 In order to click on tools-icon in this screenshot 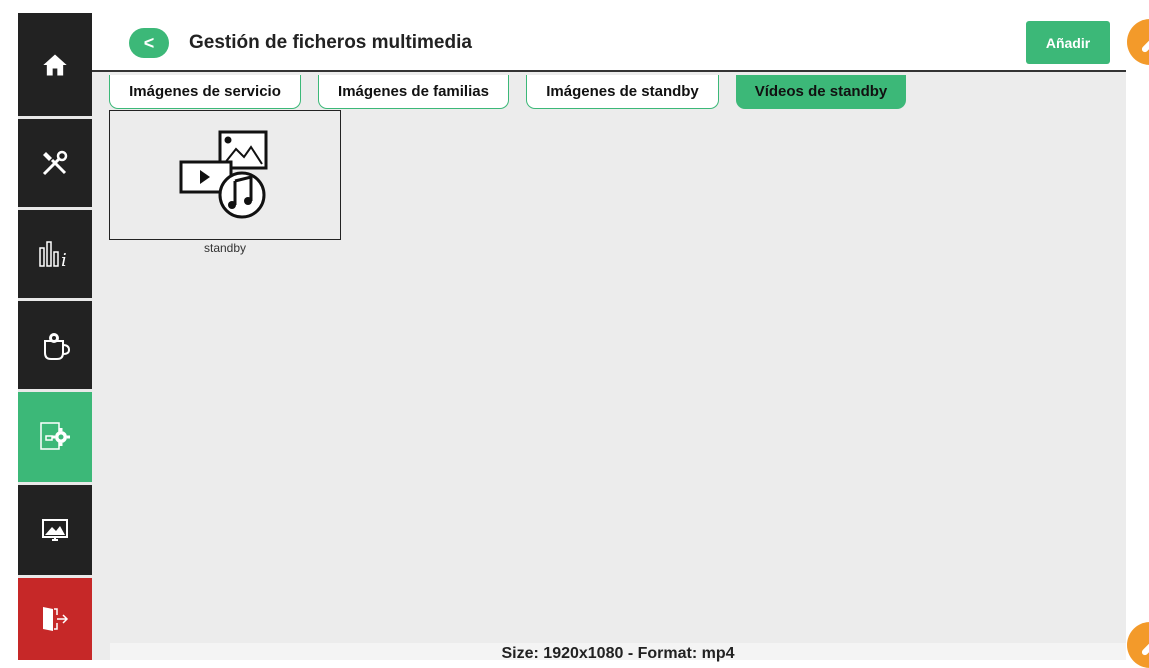, I will do `click(55, 163)`.